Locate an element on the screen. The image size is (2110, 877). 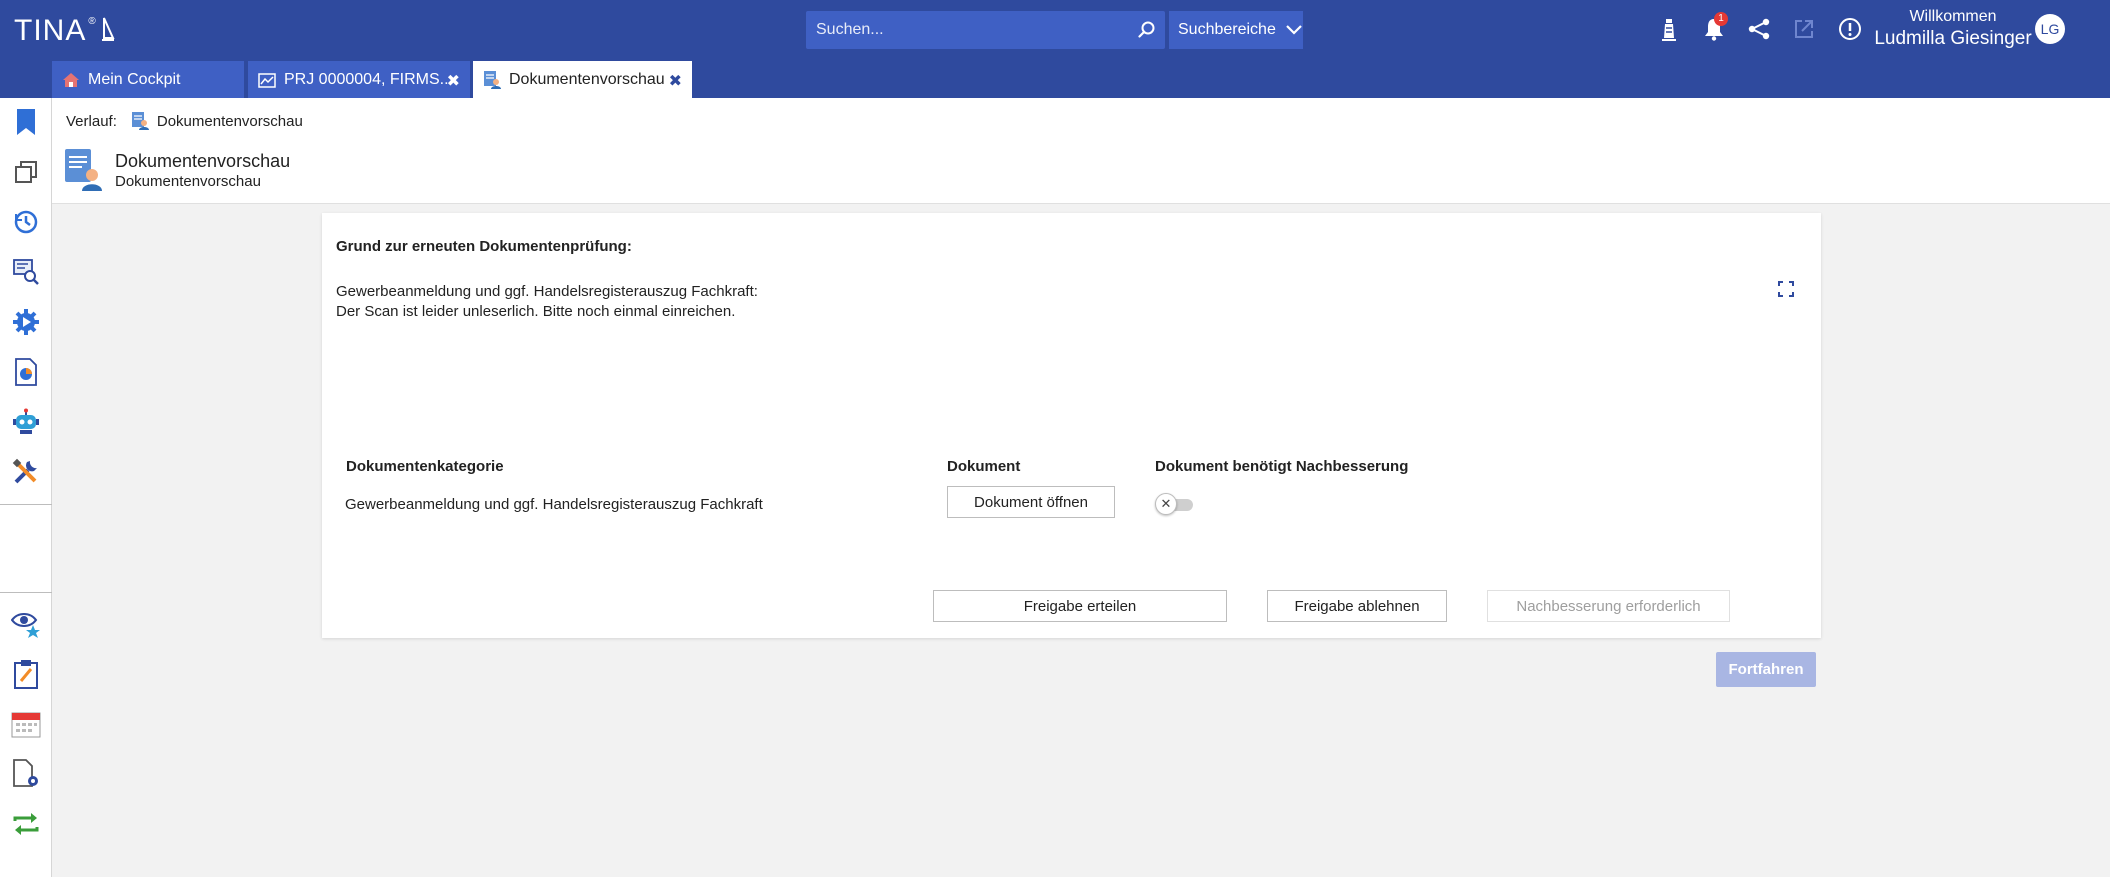
global-search is located at coordinates (985, 30).